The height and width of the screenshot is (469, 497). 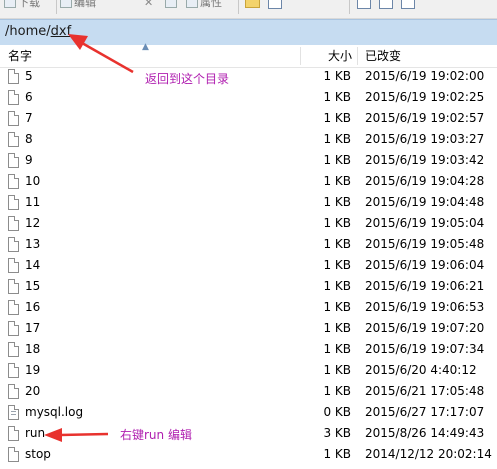 I want to click on column-size: 大小, so click(x=340, y=56).